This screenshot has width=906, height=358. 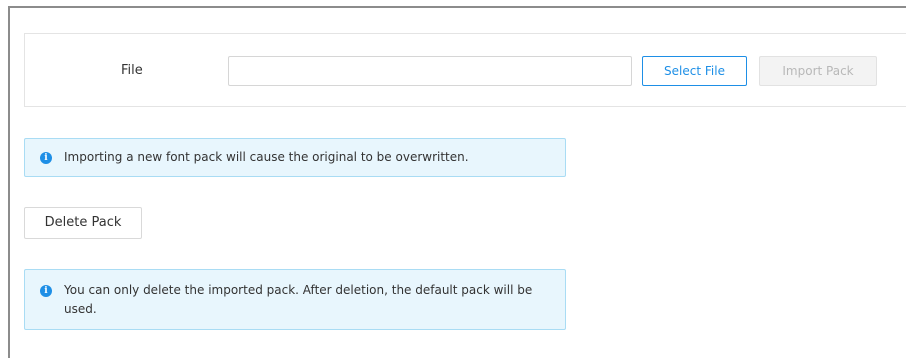 I want to click on delete-pack-button: Delete Pack, so click(x=83, y=223).